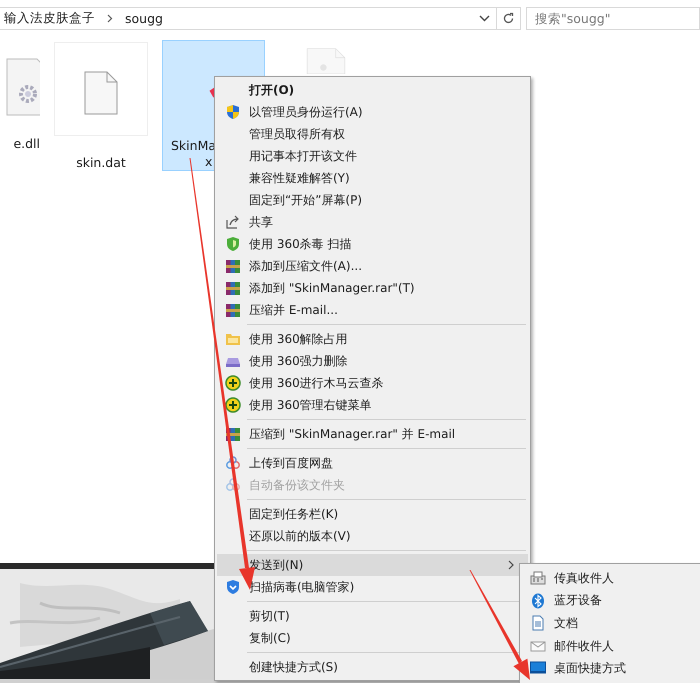 The width and height of the screenshot is (700, 683). What do you see at coordinates (372, 222) in the screenshot?
I see `menu-item: 共享` at bounding box center [372, 222].